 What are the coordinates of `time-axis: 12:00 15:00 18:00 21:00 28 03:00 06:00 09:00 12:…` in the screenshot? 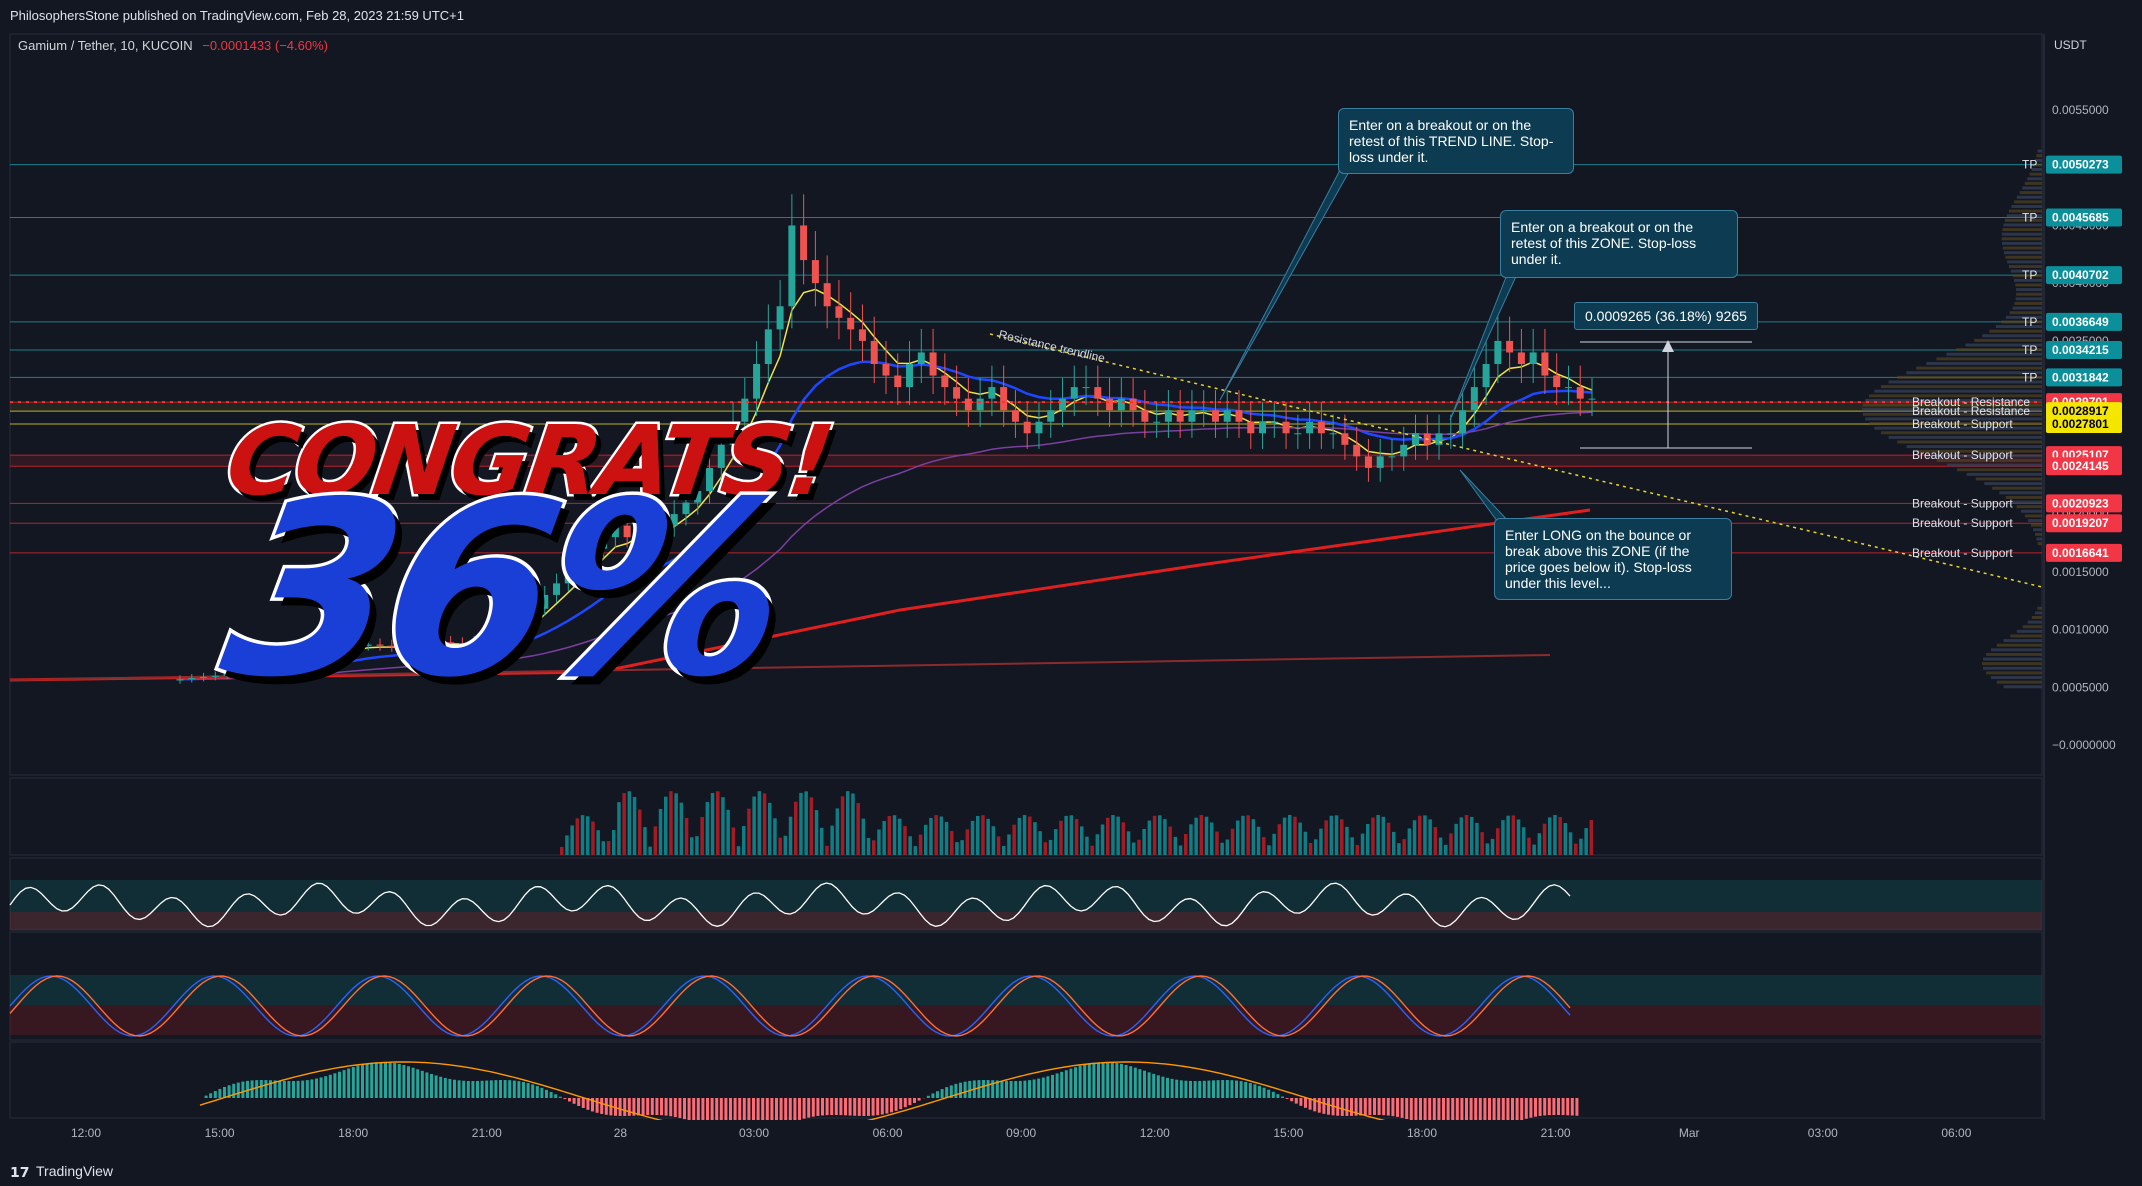 It's located at (1071, 1137).